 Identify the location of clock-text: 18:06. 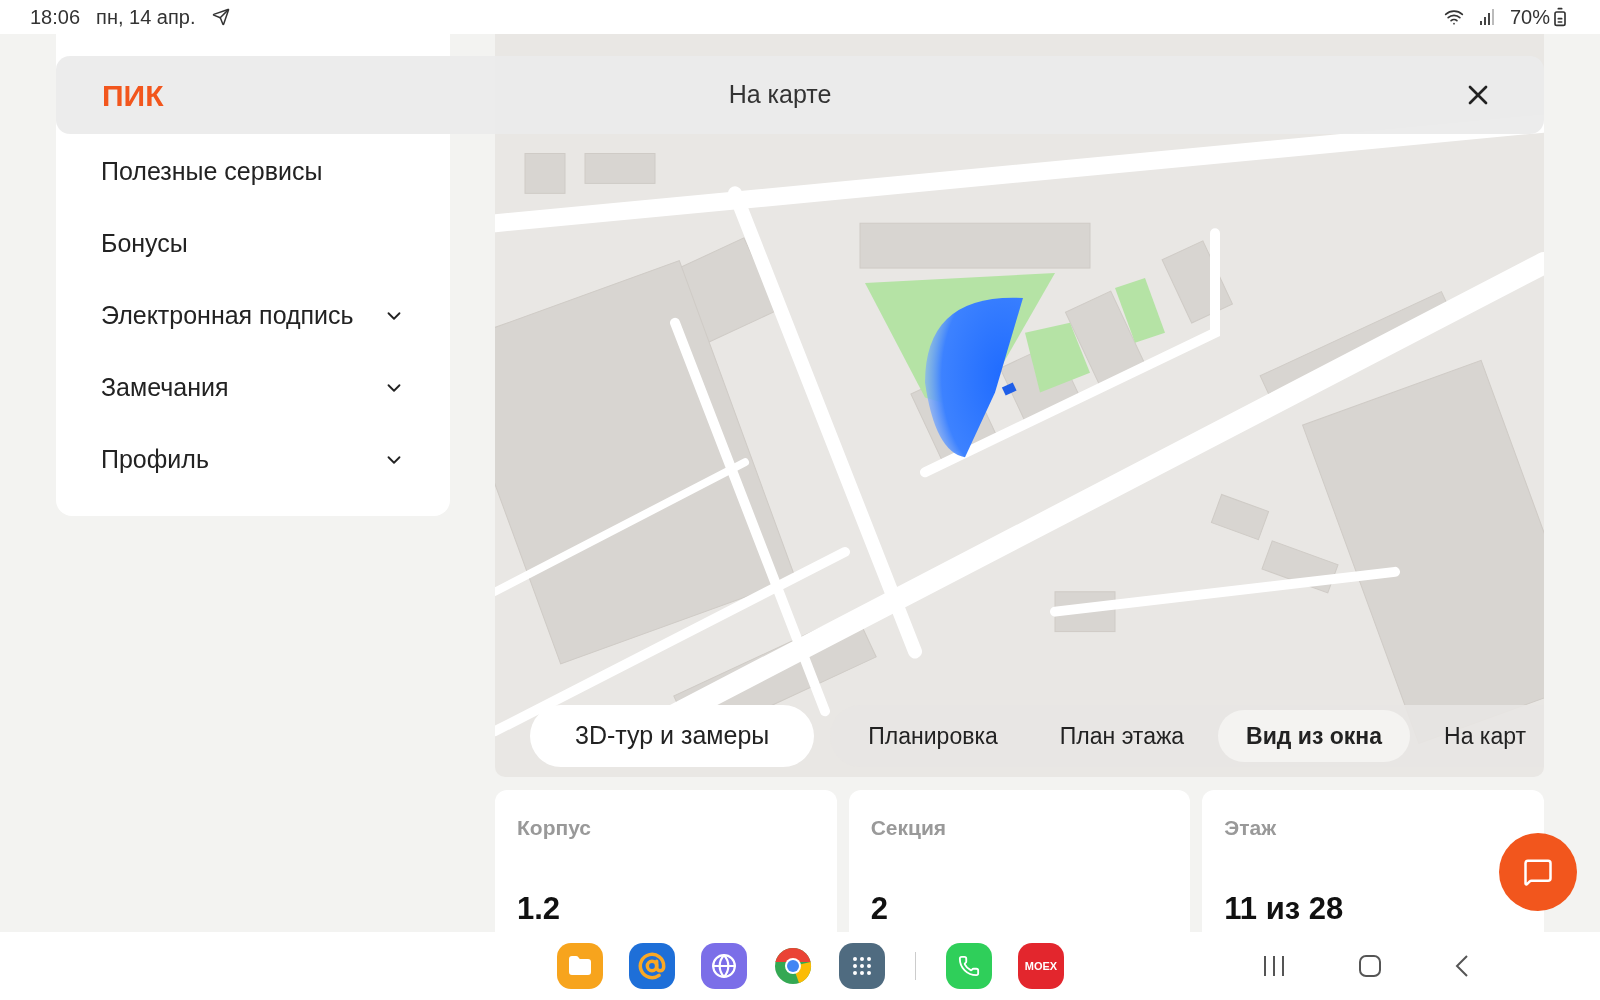
(55, 17).